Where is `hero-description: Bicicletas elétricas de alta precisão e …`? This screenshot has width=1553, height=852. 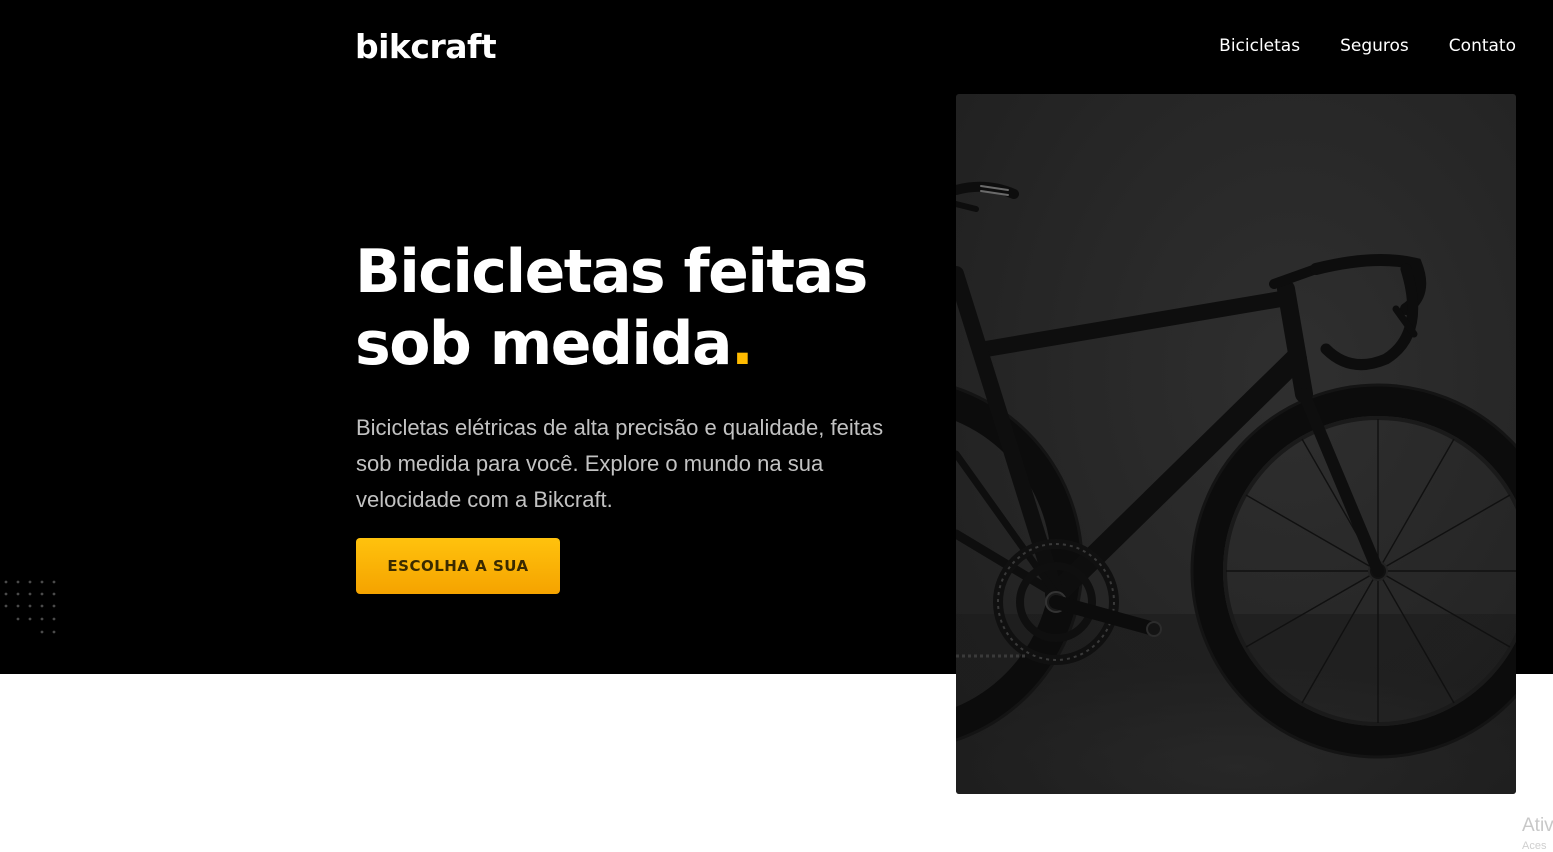
hero-description: Bicicletas elétricas de alta precisão e … is located at coordinates (620, 463).